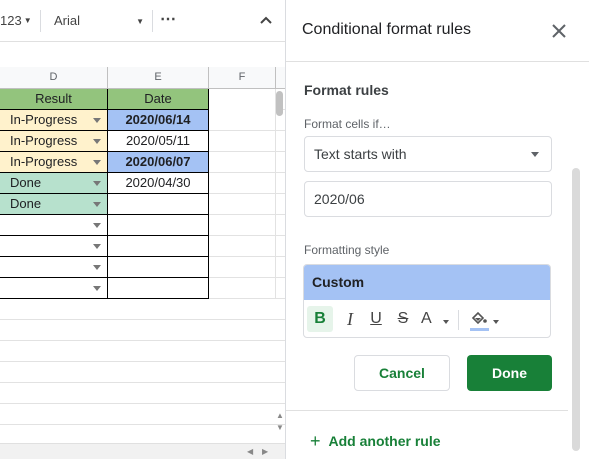 This screenshot has width=589, height=459. Describe the element at coordinates (158, 78) in the screenshot. I see `column-header-e: E` at that location.